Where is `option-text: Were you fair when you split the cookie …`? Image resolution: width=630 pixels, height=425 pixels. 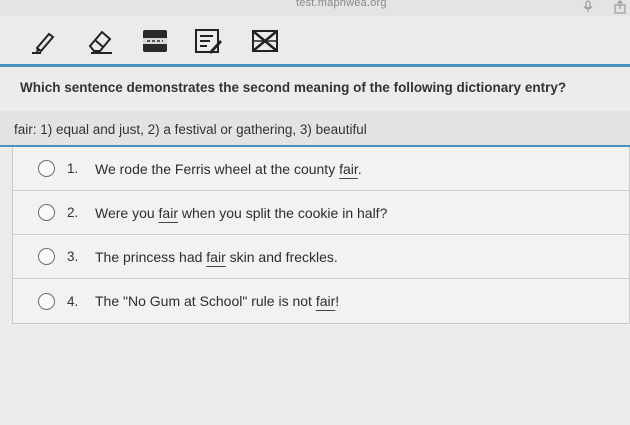
option-text: Were you fair when you split the cookie … is located at coordinates (241, 212).